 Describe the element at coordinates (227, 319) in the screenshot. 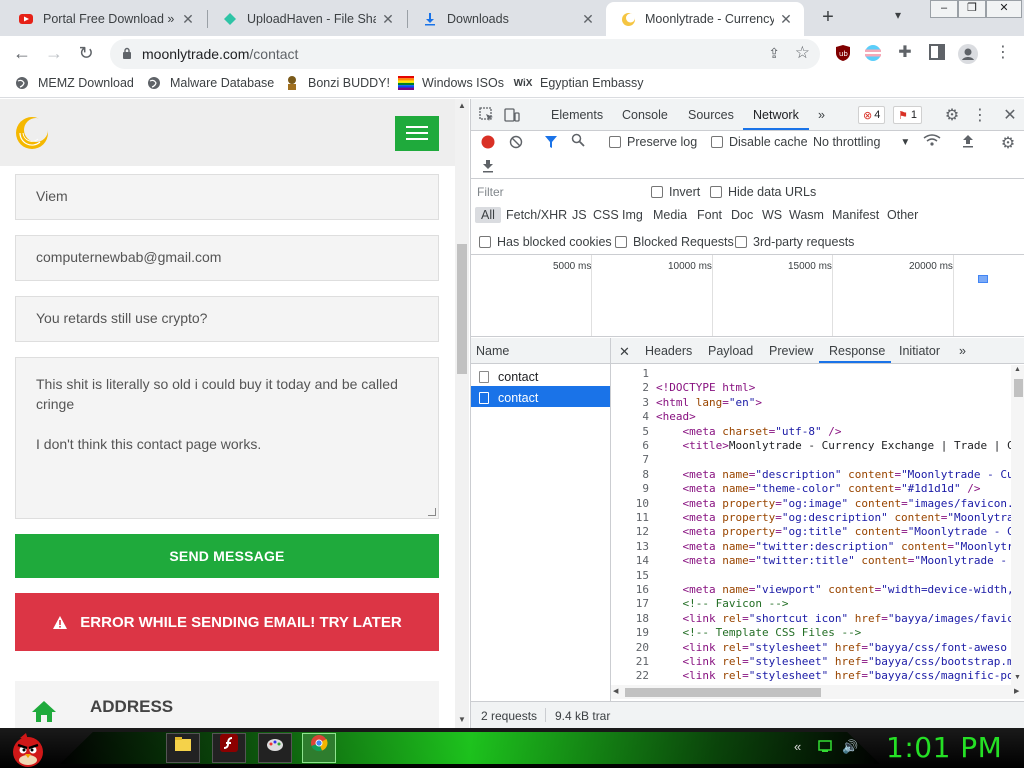

I see `subject-field: You retards still use crypto?` at that location.